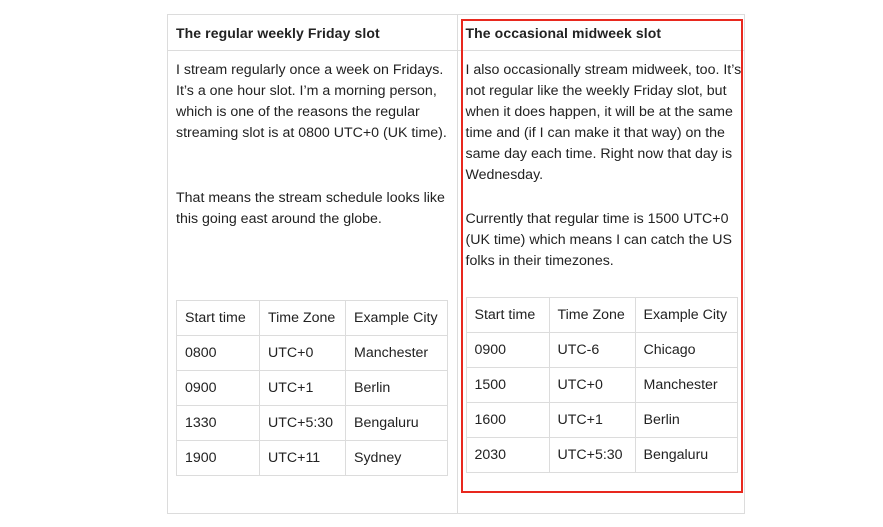  Describe the element at coordinates (507, 420) in the screenshot. I see `start-time-cell: 1600` at that location.